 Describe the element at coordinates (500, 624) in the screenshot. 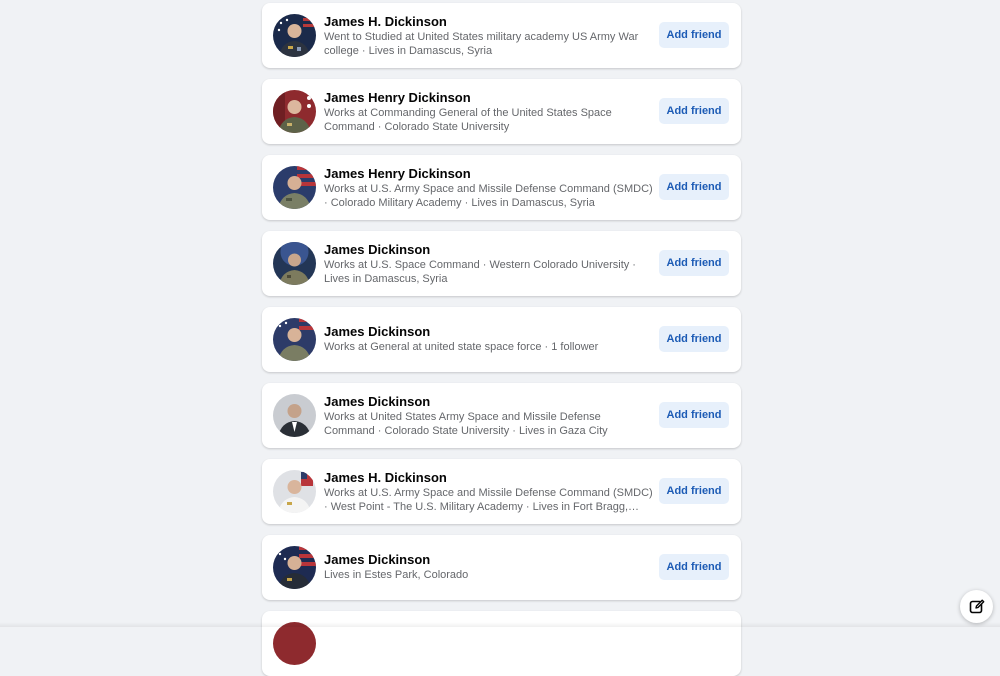

I see `bottom-fade` at that location.